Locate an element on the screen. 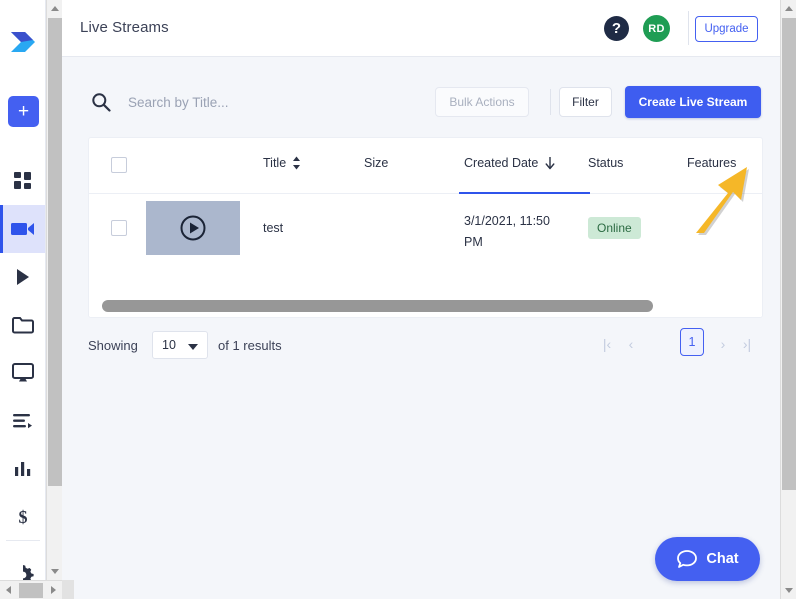 This screenshot has height=599, width=796. status-badge: Online is located at coordinates (614, 228).